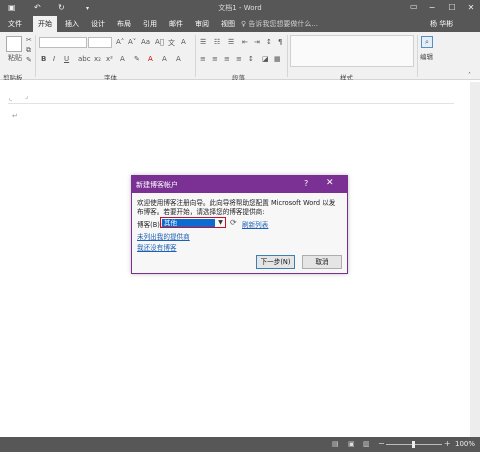  Describe the element at coordinates (352, 51) in the screenshot. I see `styles-gallery` at that location.